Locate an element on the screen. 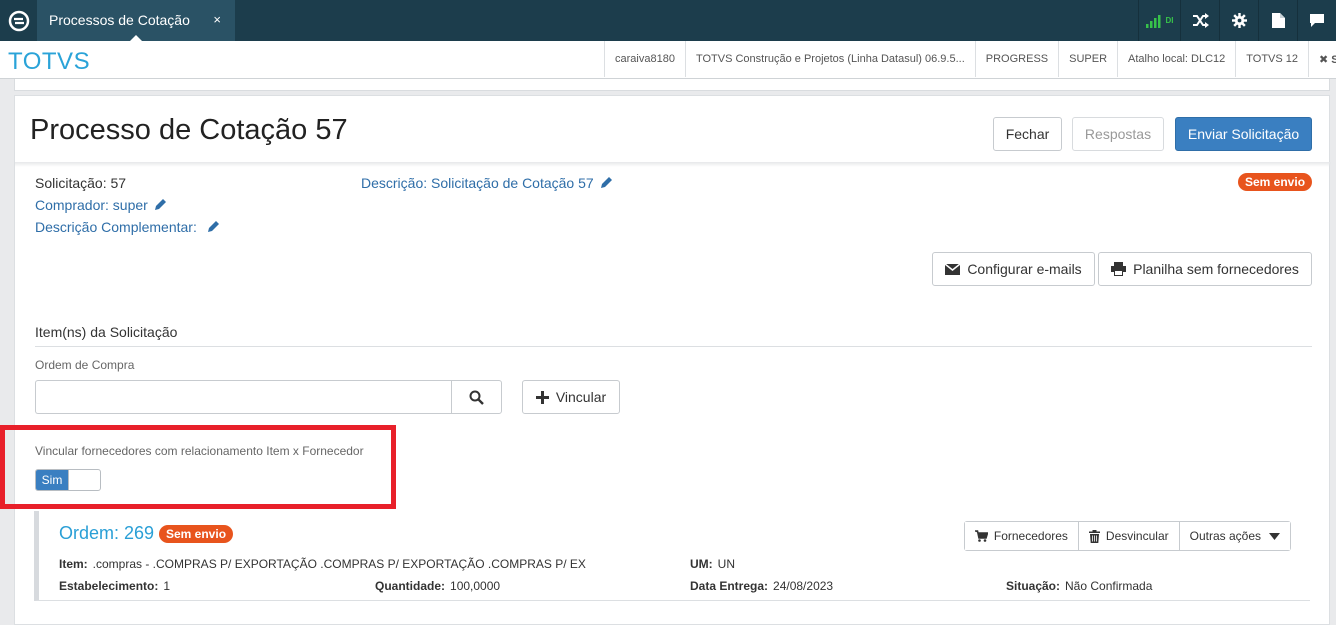 The image size is (1336, 625). spreadsheet-label: Planilha sem fornecedores is located at coordinates (1216, 269).